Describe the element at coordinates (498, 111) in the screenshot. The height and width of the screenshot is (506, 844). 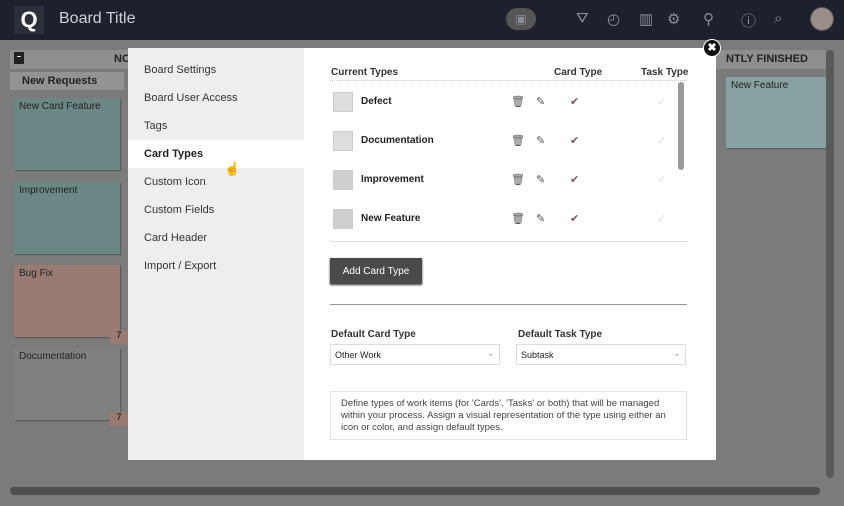
I see `type-row: Defect 🗑 ✎ ✔ ✓` at that location.